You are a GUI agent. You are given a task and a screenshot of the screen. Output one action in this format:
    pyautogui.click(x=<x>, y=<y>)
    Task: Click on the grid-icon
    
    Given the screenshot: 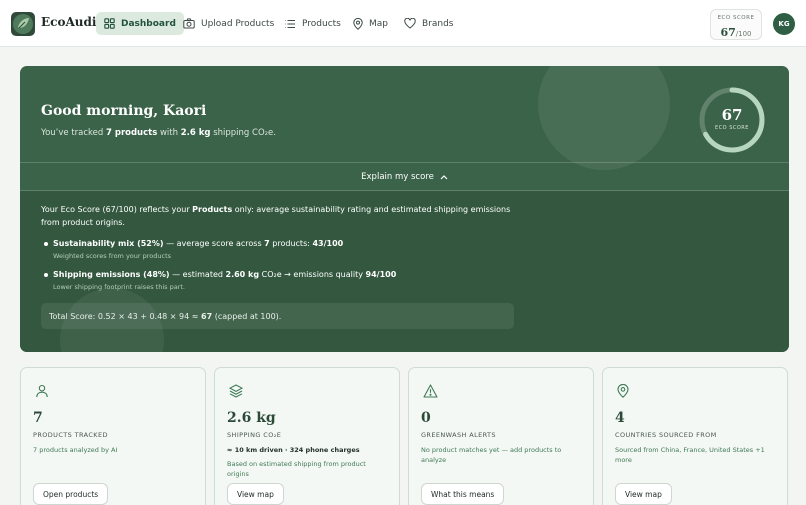 What is the action you would take?
    pyautogui.click(x=109, y=23)
    